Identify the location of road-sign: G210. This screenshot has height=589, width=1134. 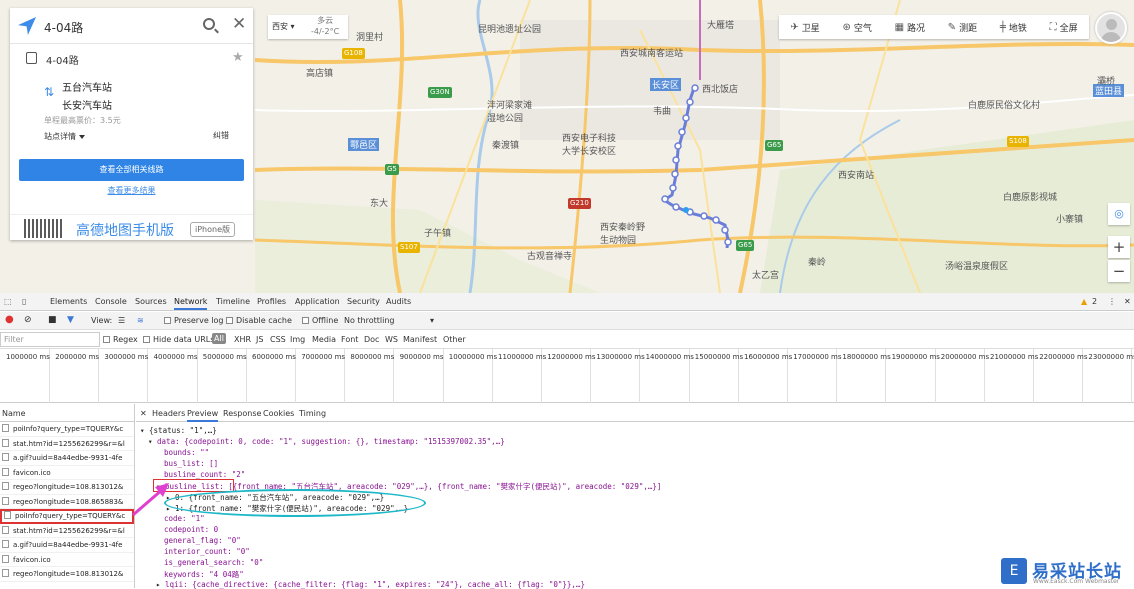
(579, 203).